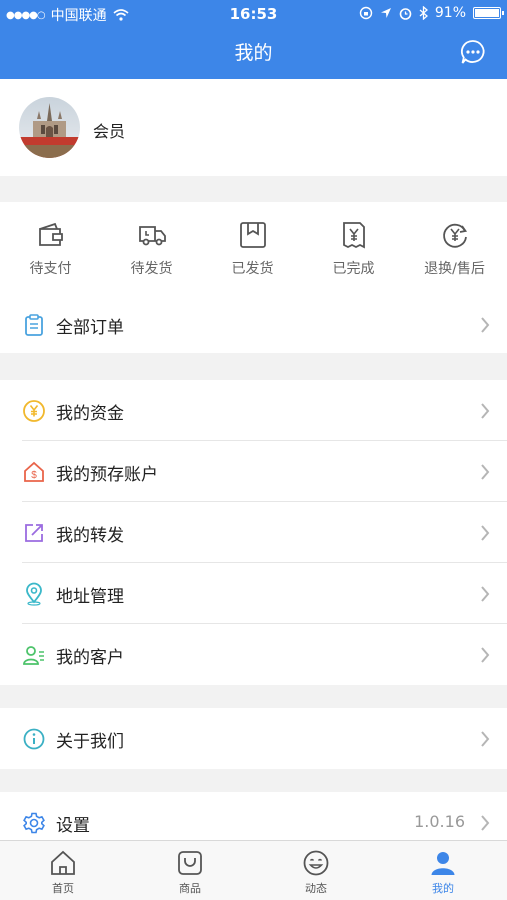 The height and width of the screenshot is (900, 507). What do you see at coordinates (34, 594) in the screenshot?
I see `location-pin-icon` at bounding box center [34, 594].